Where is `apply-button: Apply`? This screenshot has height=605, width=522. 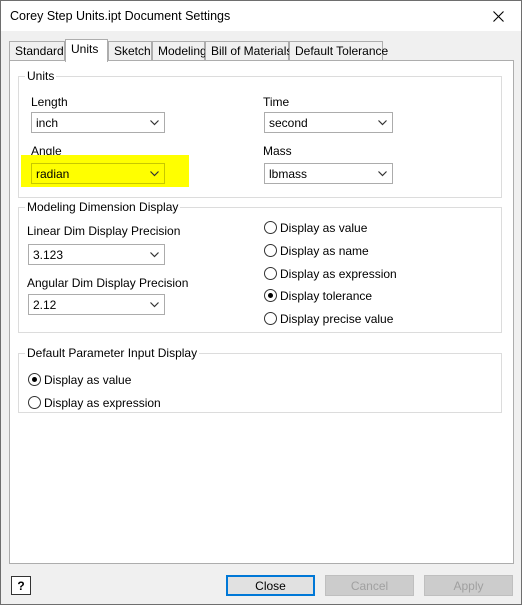 apply-button: Apply is located at coordinates (468, 585).